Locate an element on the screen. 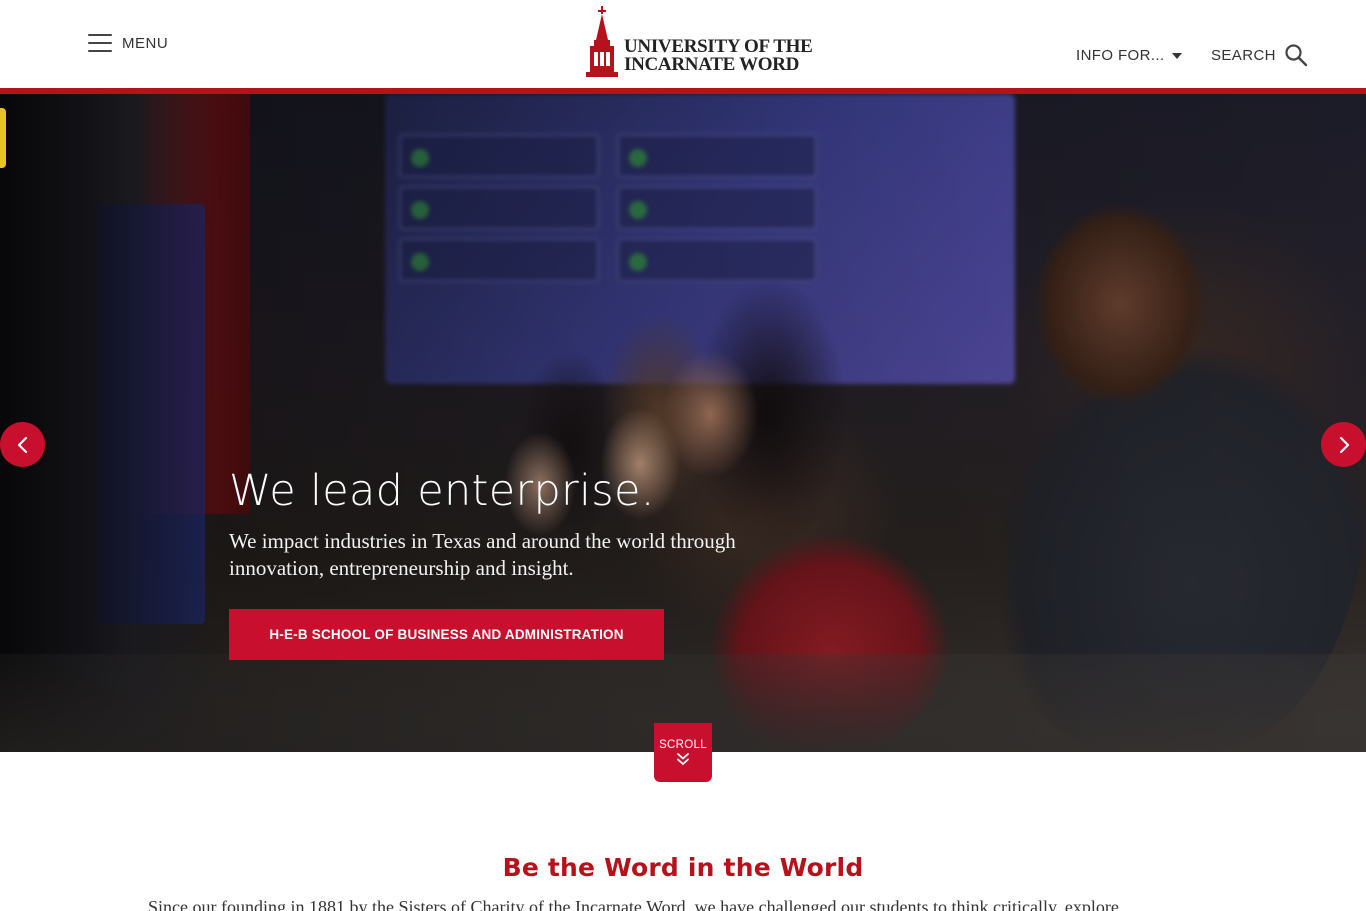 Image resolution: width=1366 pixels, height=911 pixels. caret-down-icon is located at coordinates (1176, 55).